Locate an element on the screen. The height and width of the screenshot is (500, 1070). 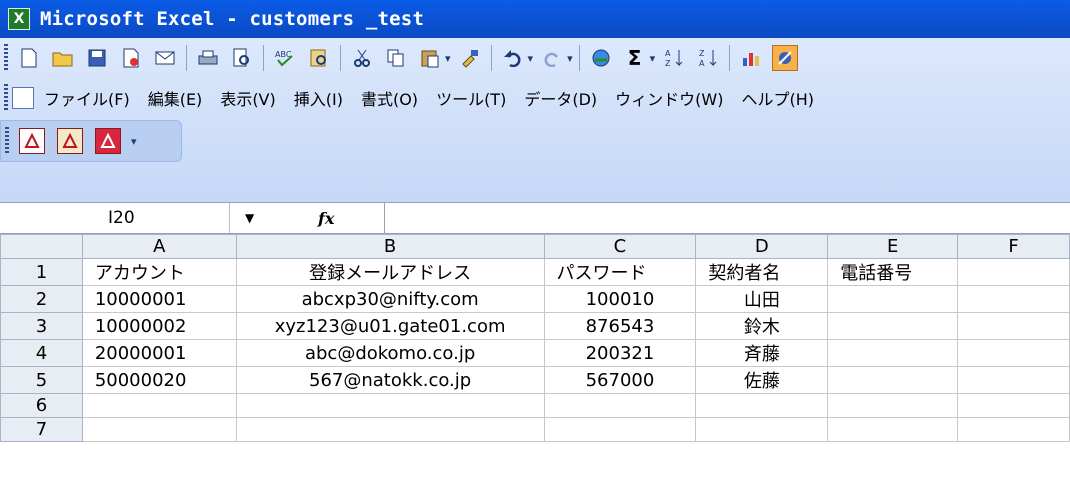
save-icon is located at coordinates (97, 58).